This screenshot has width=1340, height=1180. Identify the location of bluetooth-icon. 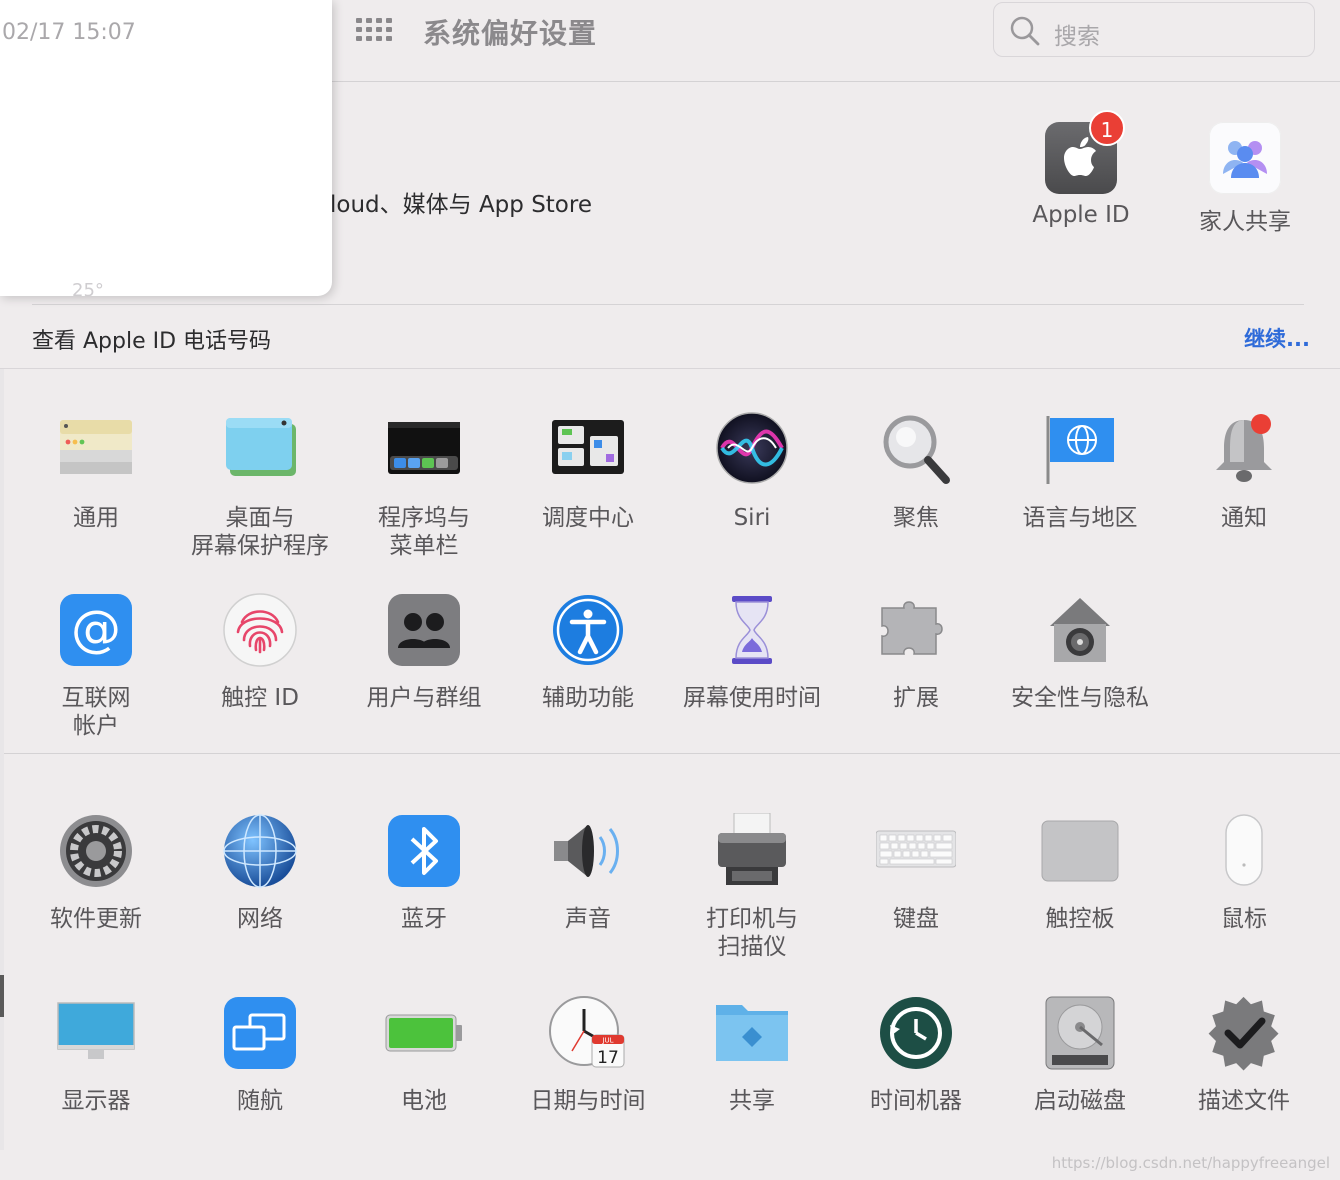
(424, 853).